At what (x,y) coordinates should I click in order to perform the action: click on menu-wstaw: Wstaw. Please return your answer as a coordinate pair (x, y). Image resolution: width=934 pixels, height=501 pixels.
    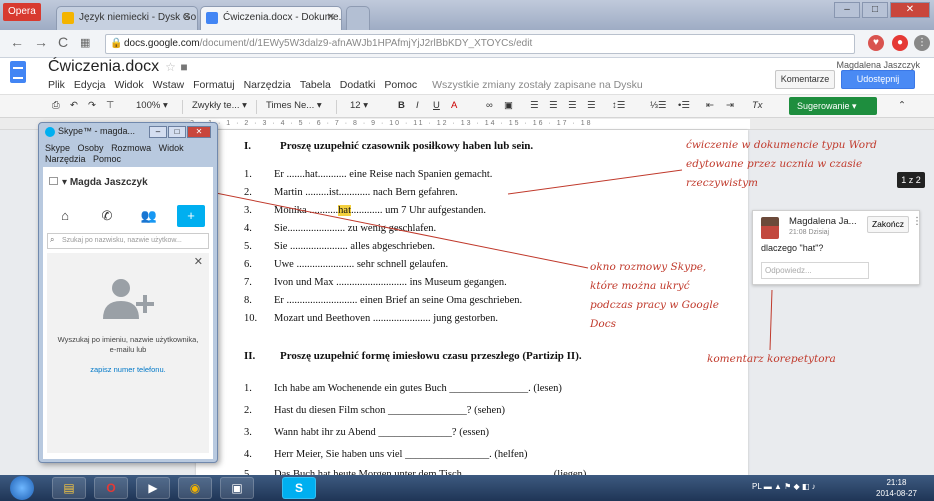
    Looking at the image, I should click on (169, 85).